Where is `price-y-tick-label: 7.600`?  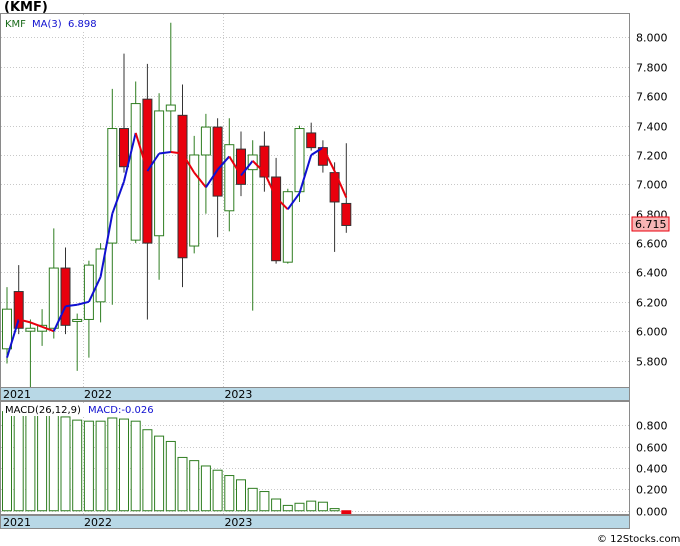
price-y-tick-label: 7.600 is located at coordinates (652, 97).